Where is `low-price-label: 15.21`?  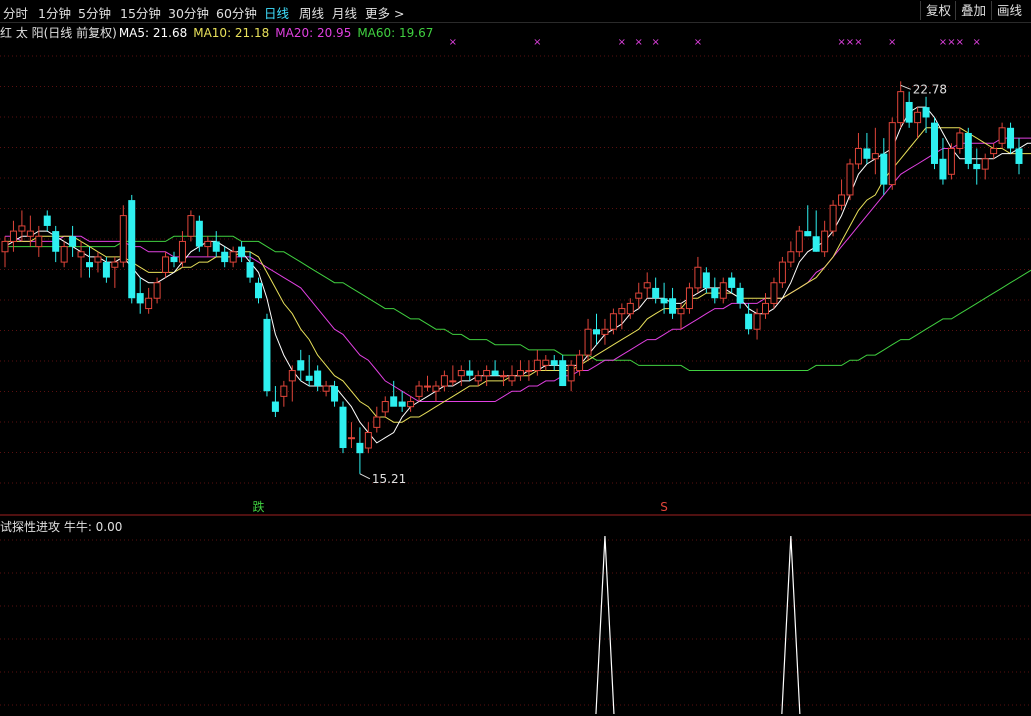 low-price-label: 15.21 is located at coordinates (389, 479).